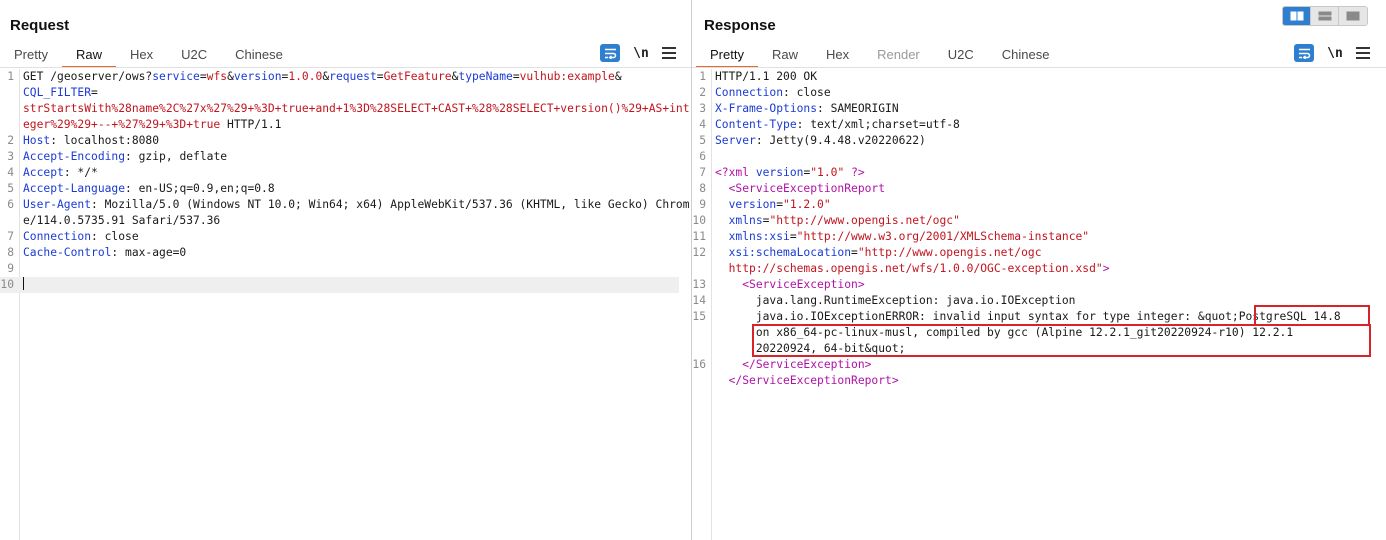 The image size is (1386, 540). I want to click on request-tab-pretty: Pretty, so click(31, 54).